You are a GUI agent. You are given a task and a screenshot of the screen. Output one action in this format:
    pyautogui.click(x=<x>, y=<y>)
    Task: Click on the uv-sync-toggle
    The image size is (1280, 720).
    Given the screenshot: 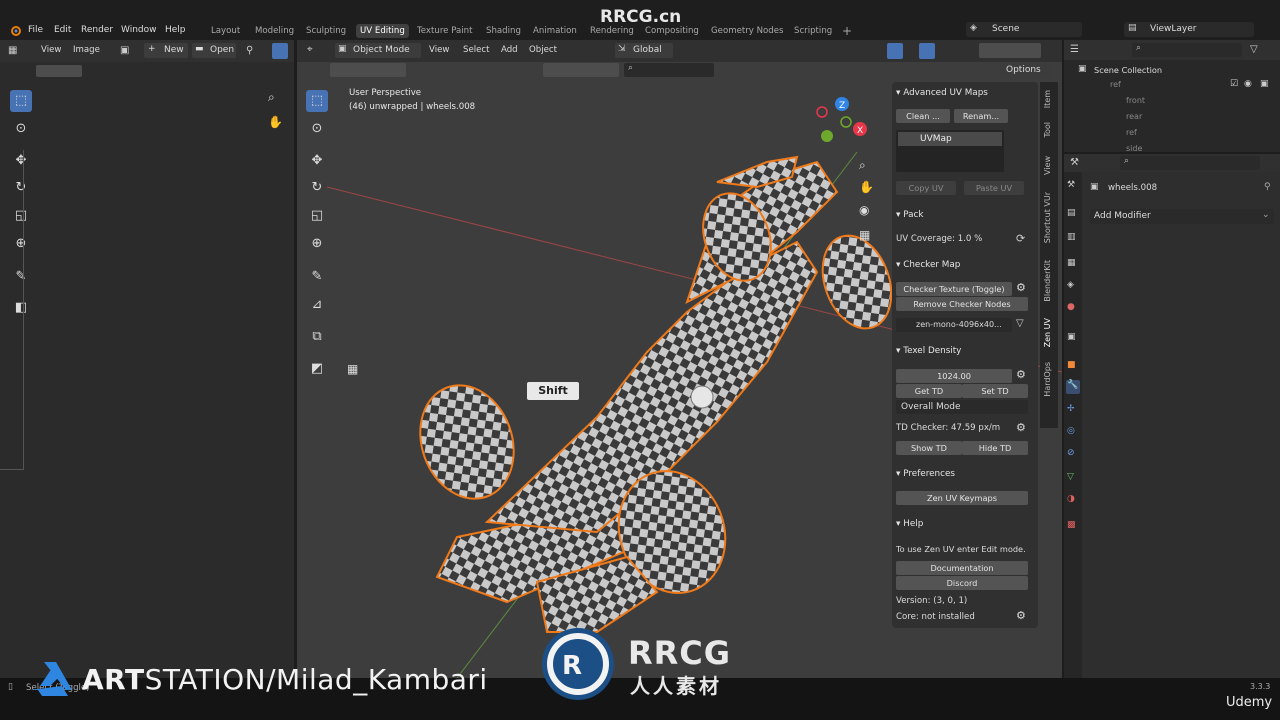 What is the action you would take?
    pyautogui.click(x=280, y=51)
    